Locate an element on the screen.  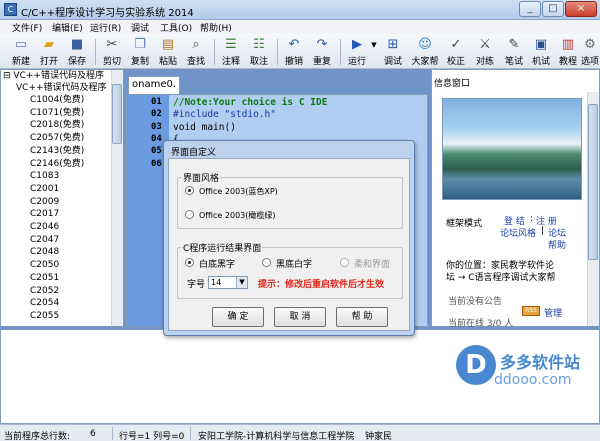
tree-item: C1071(免费) is located at coordinates (57, 113).